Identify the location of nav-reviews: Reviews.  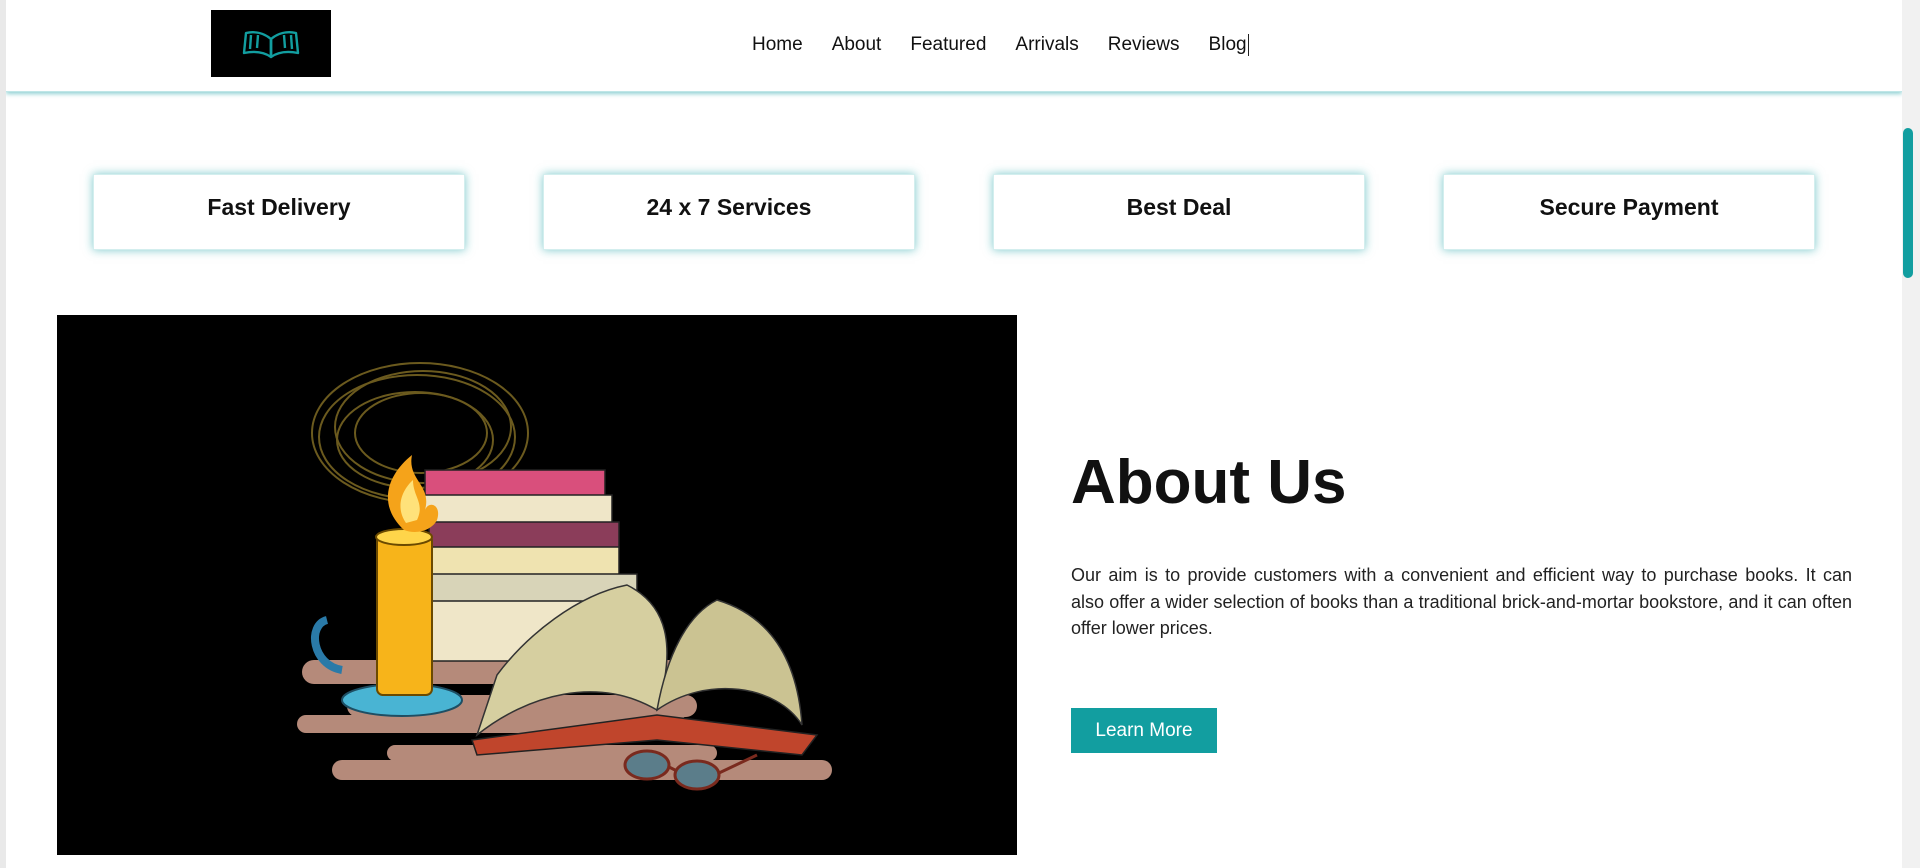
(1144, 45).